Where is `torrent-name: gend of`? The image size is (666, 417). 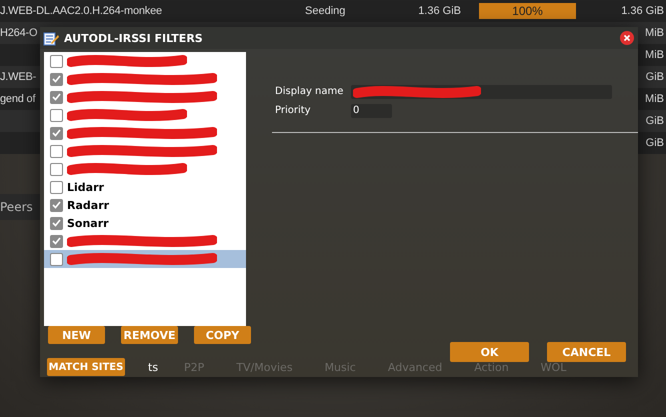 torrent-name: gend of is located at coordinates (18, 99).